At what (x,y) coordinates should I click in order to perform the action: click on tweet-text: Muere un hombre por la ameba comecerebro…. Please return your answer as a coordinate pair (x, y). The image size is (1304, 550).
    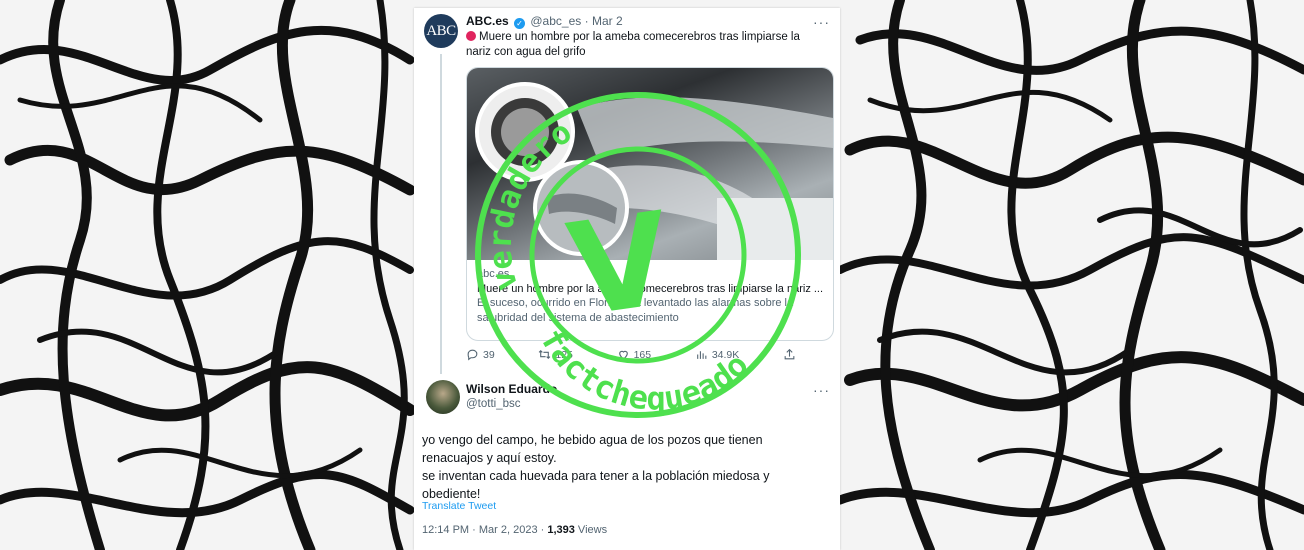
    Looking at the image, I should click on (646, 45).